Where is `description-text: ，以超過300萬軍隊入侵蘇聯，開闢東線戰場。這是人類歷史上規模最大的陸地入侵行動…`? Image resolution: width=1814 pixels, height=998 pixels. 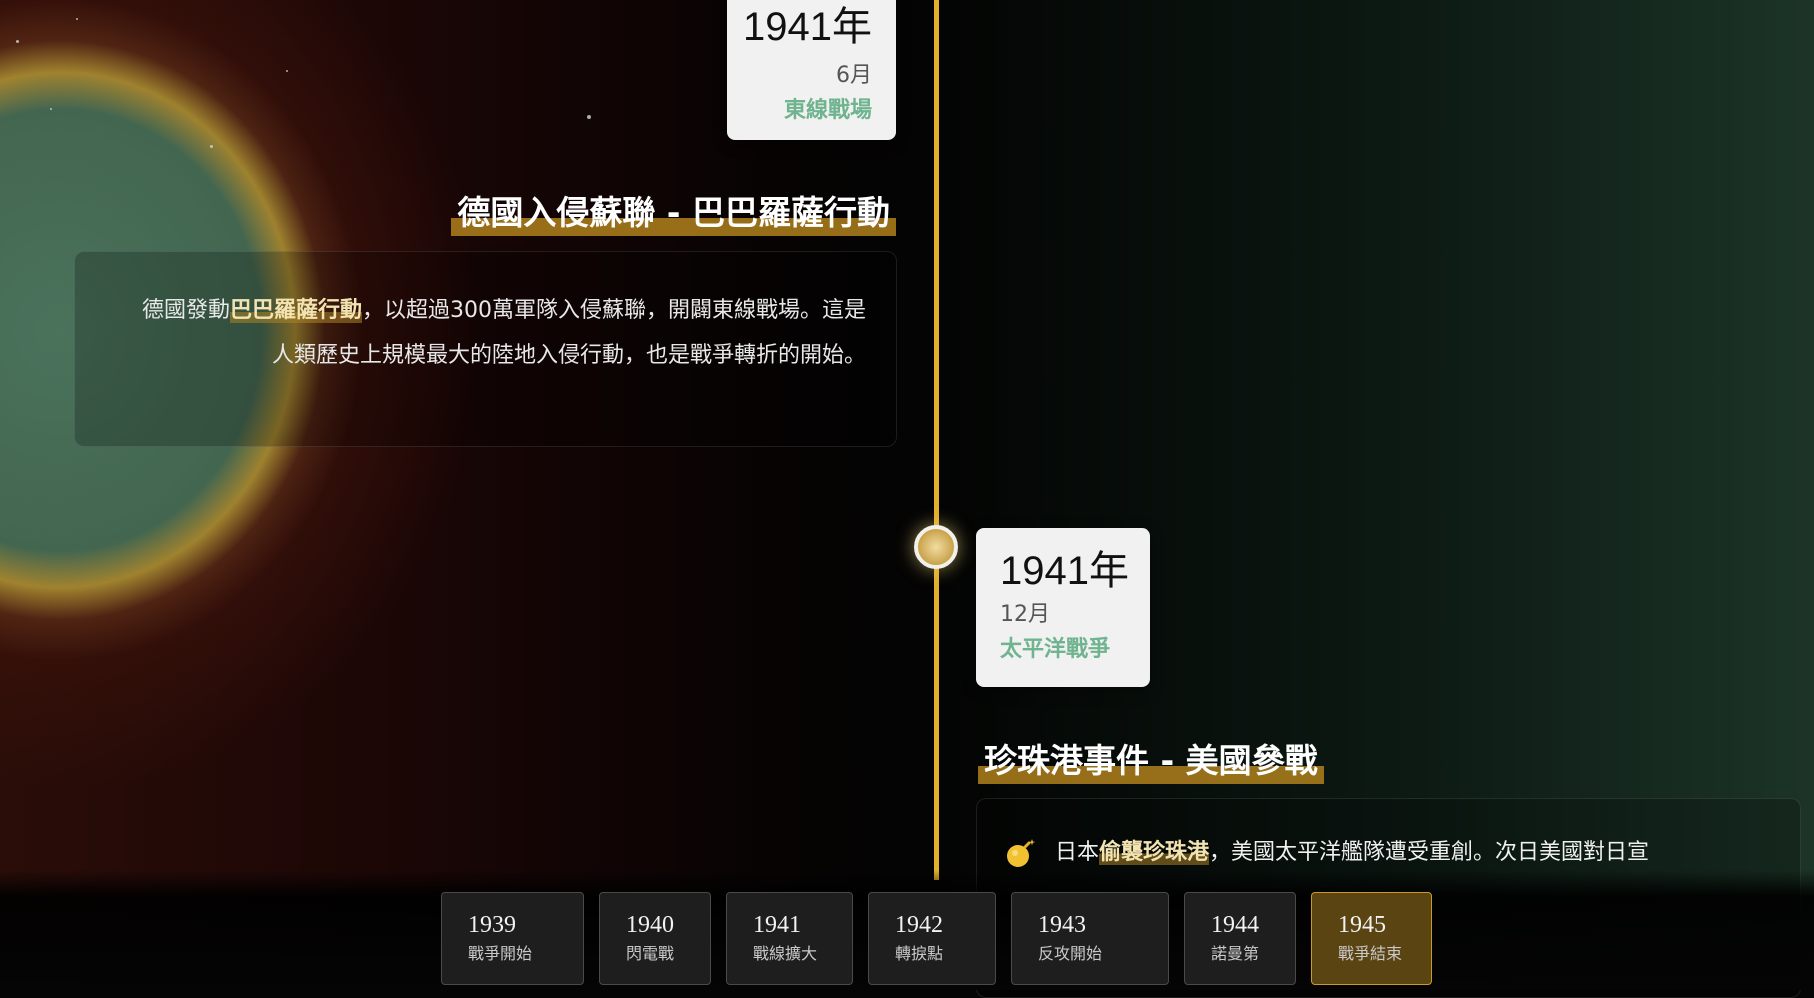 description-text: ，以超過300萬軍隊入侵蘇聯，開闢東線戰場。這是人類歷史上規模最大的陸地入侵行動… is located at coordinates (568, 333).